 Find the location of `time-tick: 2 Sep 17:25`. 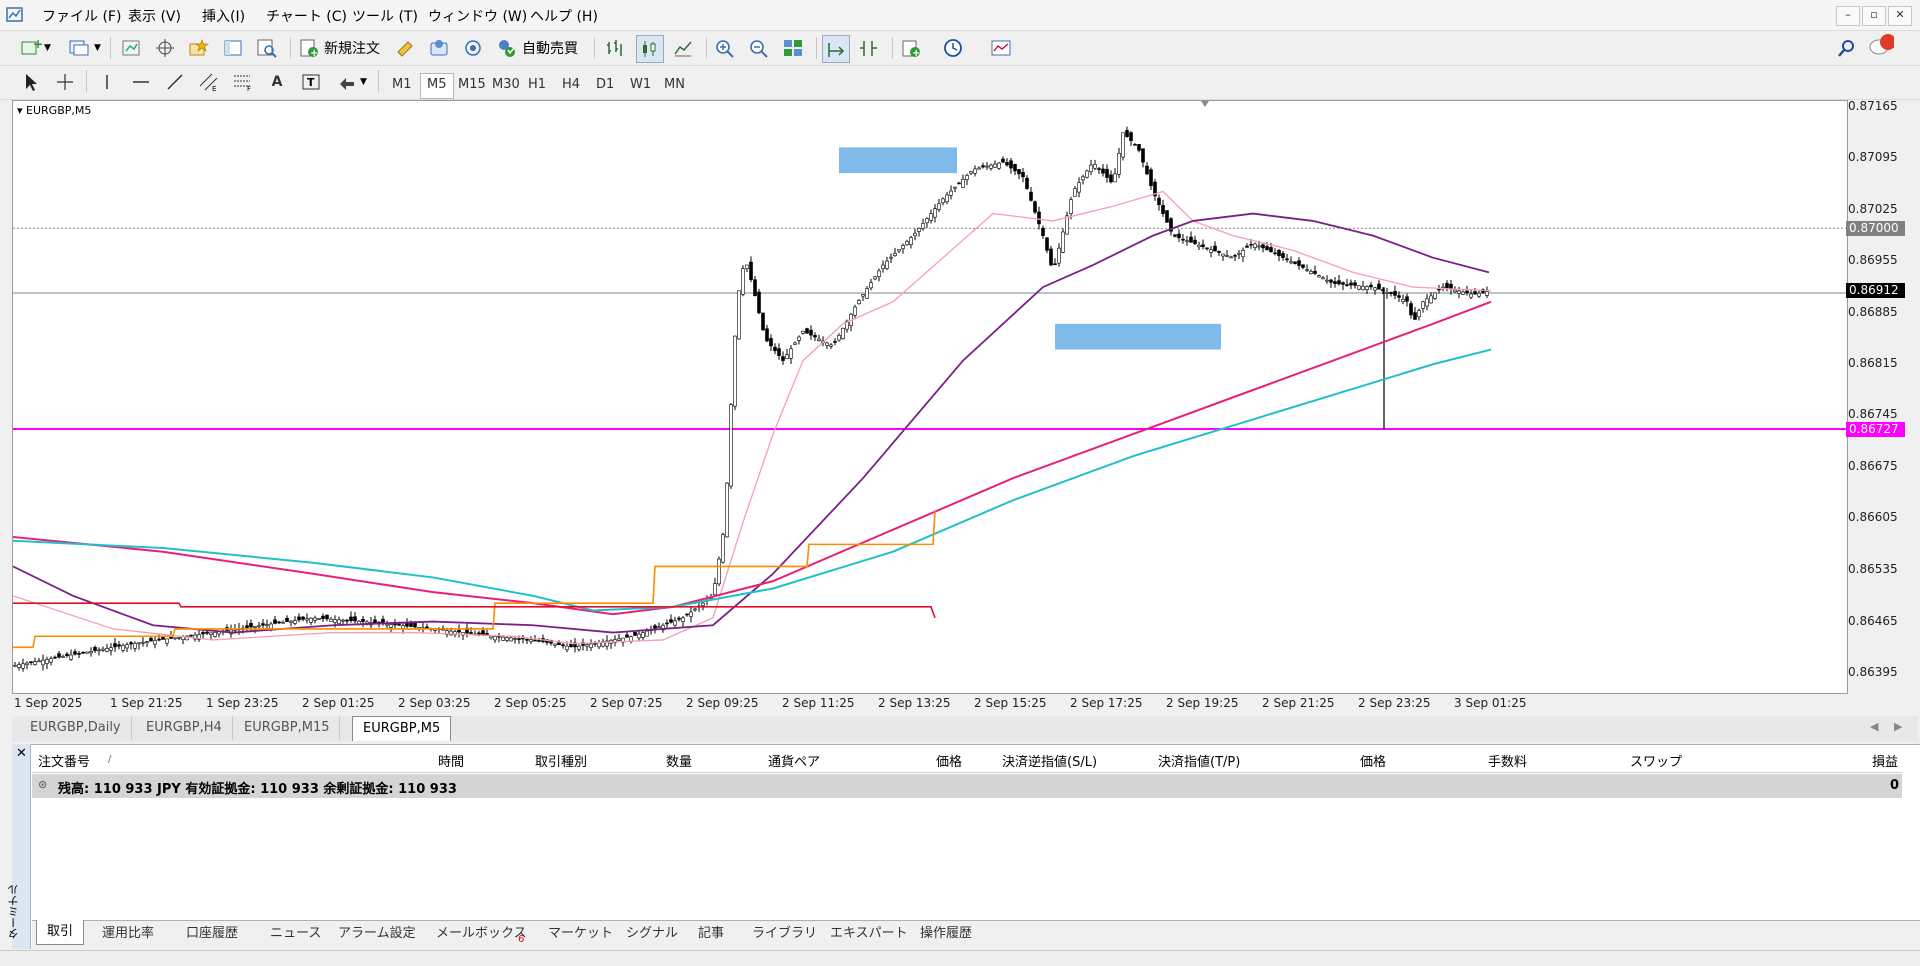

time-tick: 2 Sep 17:25 is located at coordinates (1106, 703).